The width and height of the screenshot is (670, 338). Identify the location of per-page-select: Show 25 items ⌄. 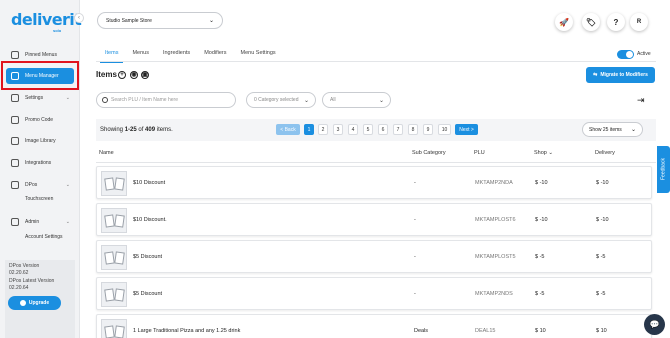
(612, 129).